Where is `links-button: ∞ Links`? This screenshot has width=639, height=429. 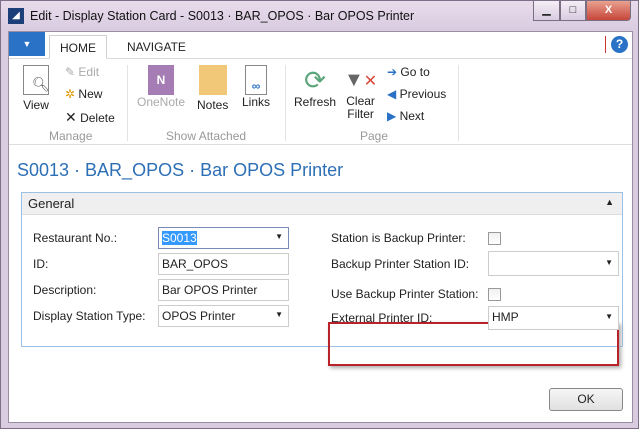 links-button: ∞ Links is located at coordinates (256, 87).